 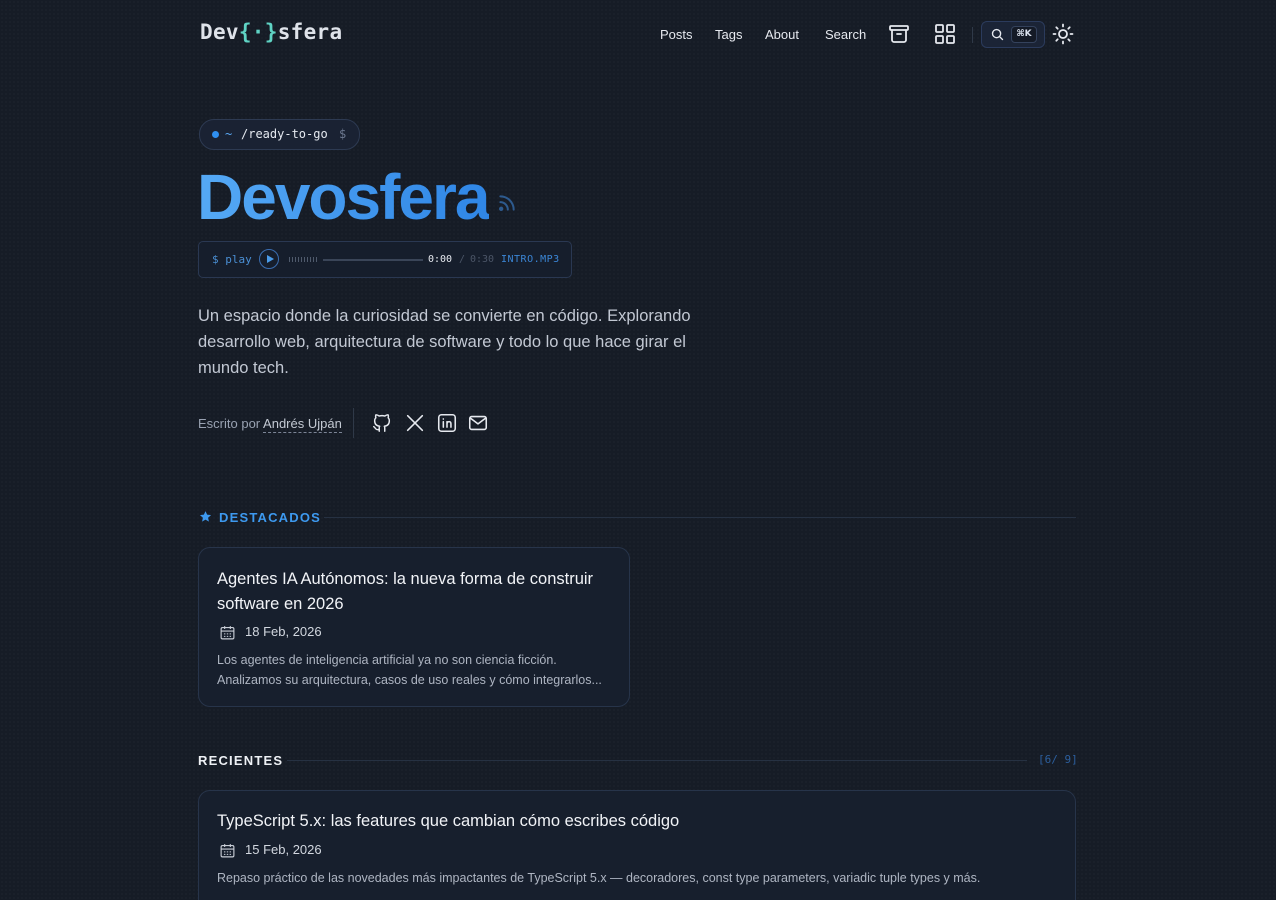 I want to click on play-button, so click(x=269, y=259).